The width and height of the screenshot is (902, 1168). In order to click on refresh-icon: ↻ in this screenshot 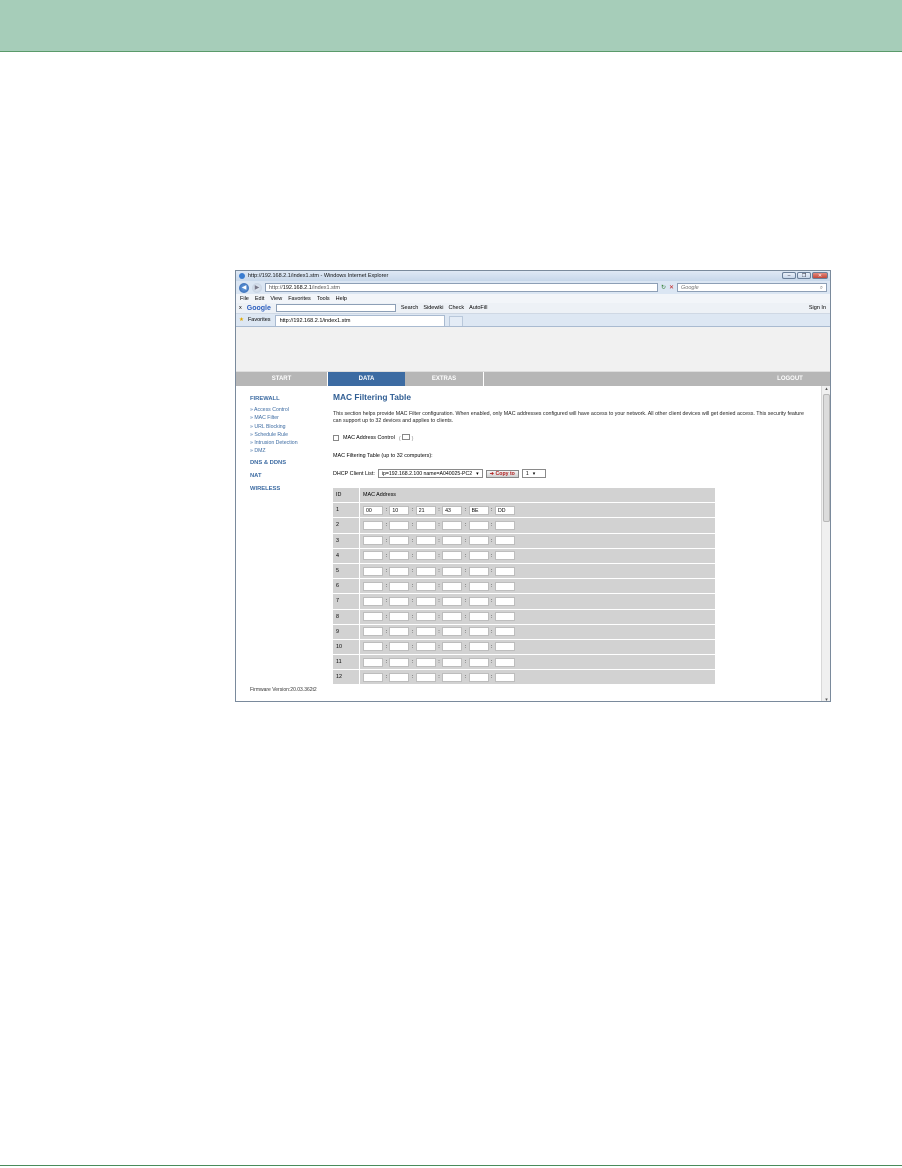, I will do `click(663, 287)`.